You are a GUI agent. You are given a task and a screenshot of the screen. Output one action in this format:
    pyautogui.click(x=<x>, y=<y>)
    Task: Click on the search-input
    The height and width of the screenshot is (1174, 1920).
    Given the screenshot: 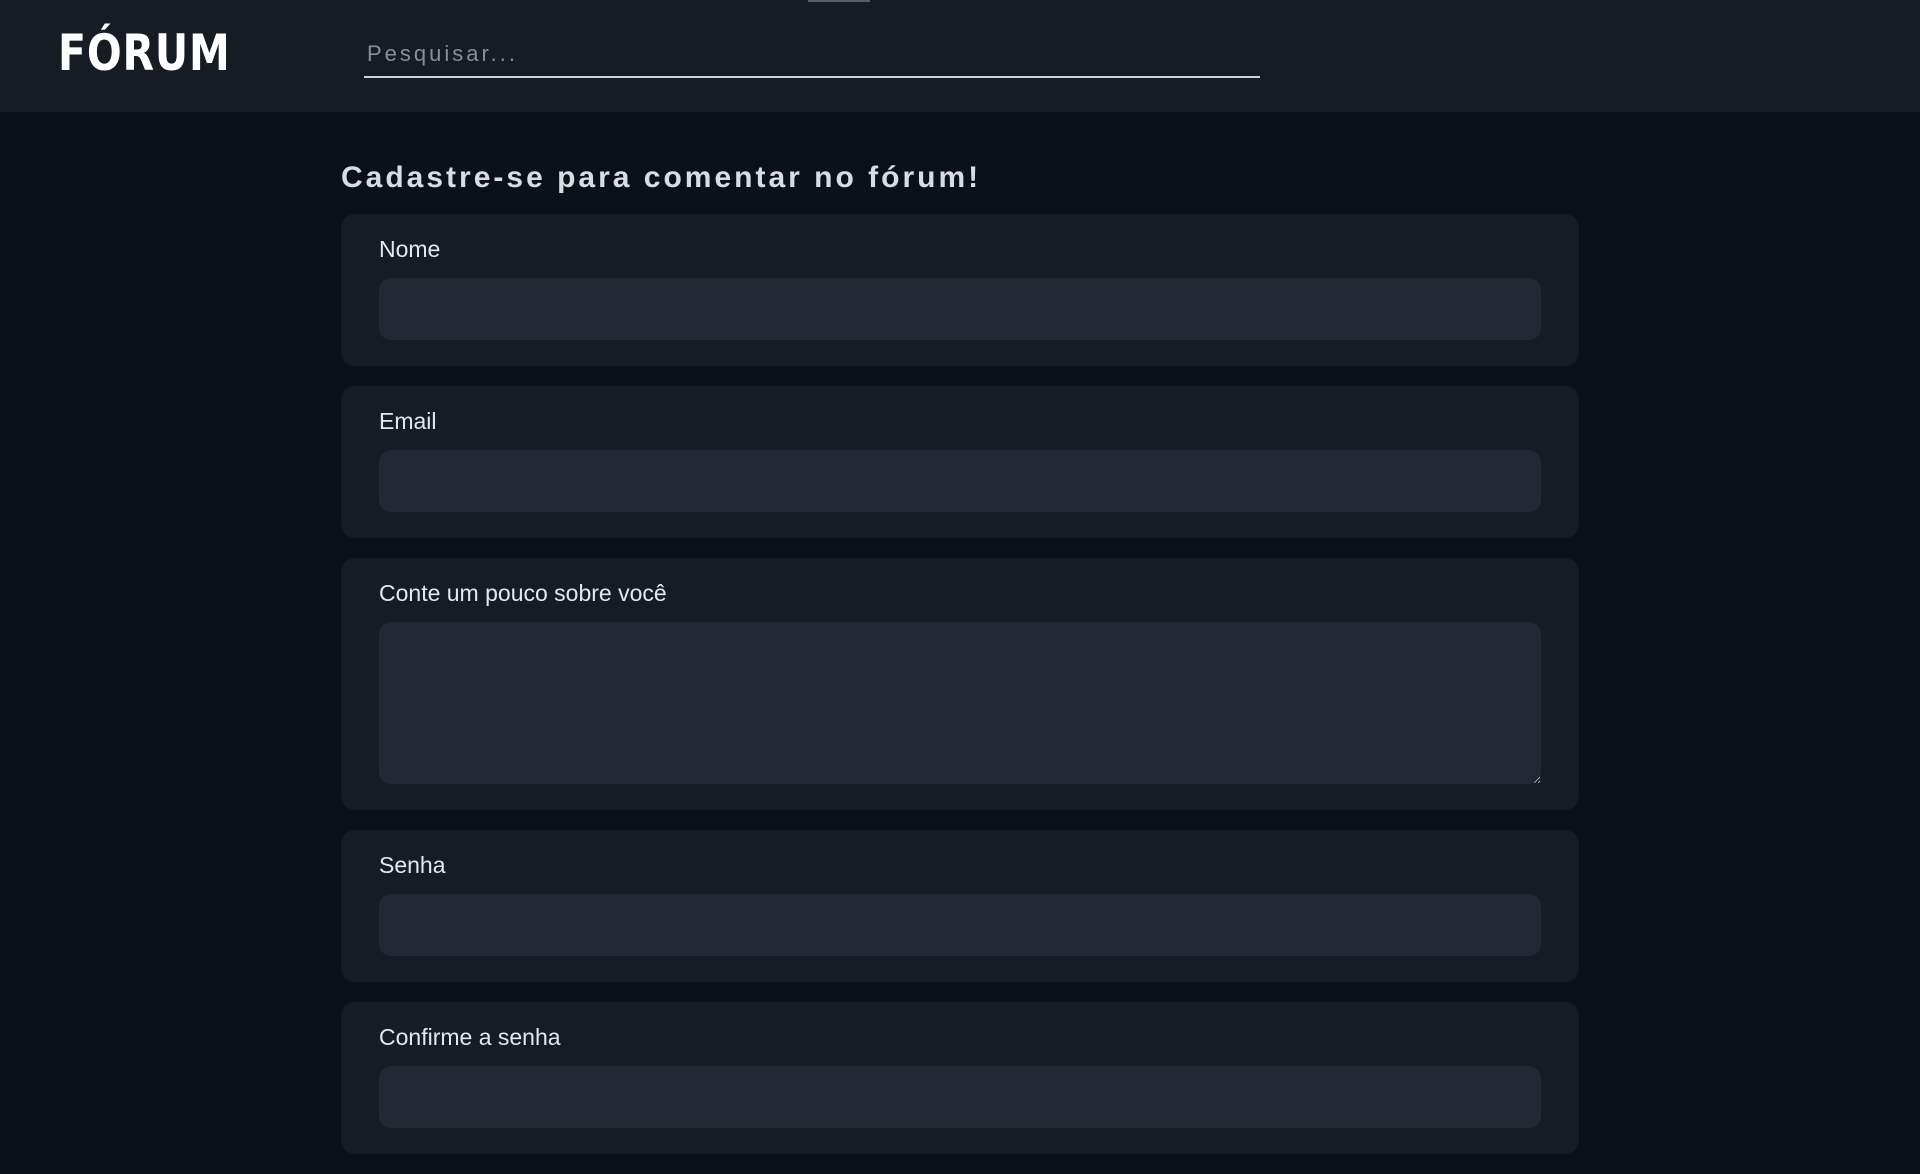 What is the action you would take?
    pyautogui.click(x=812, y=54)
    